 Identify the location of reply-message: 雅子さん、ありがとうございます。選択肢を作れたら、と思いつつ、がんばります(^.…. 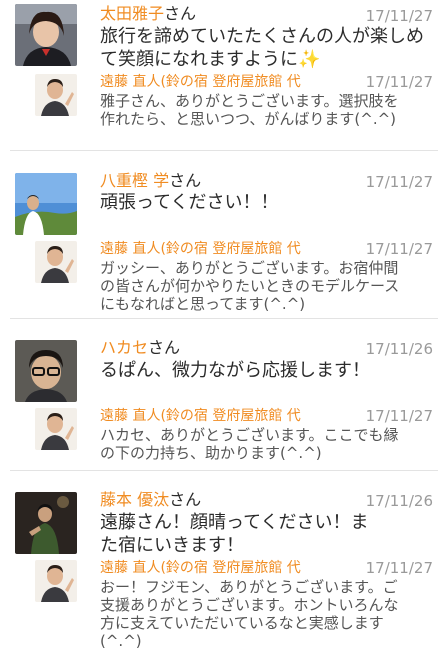
(249, 110).